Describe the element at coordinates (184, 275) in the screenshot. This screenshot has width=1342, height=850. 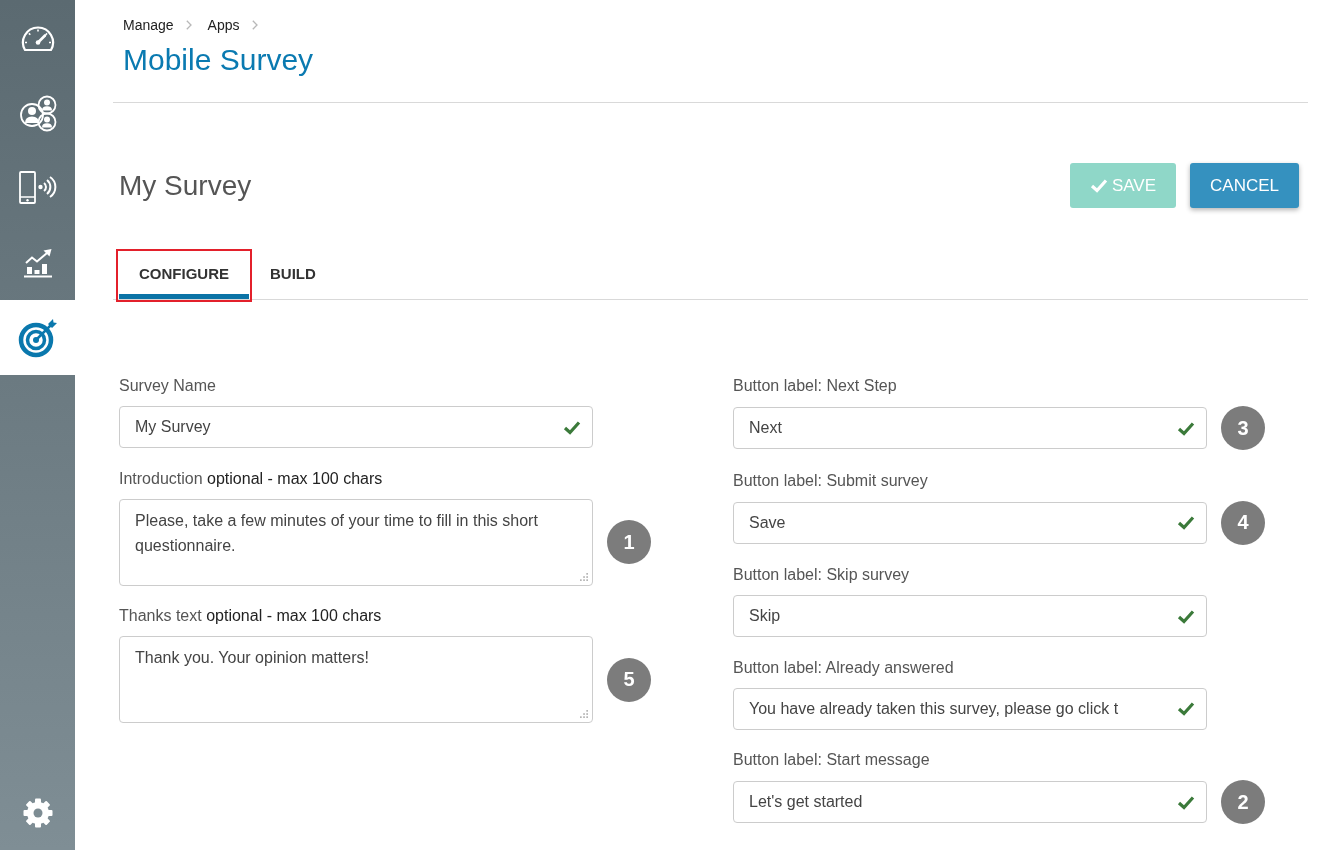
I see `tab: CONFIGURE` at that location.